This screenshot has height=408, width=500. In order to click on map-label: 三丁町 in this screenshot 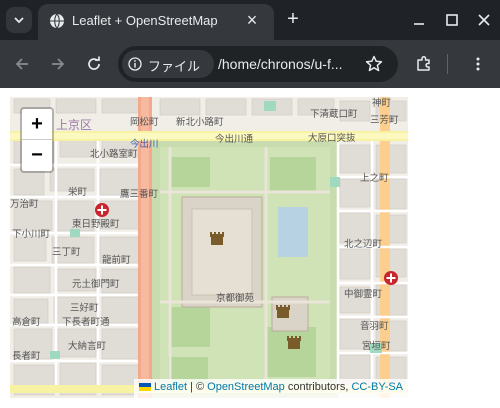, I will do `click(66, 252)`.